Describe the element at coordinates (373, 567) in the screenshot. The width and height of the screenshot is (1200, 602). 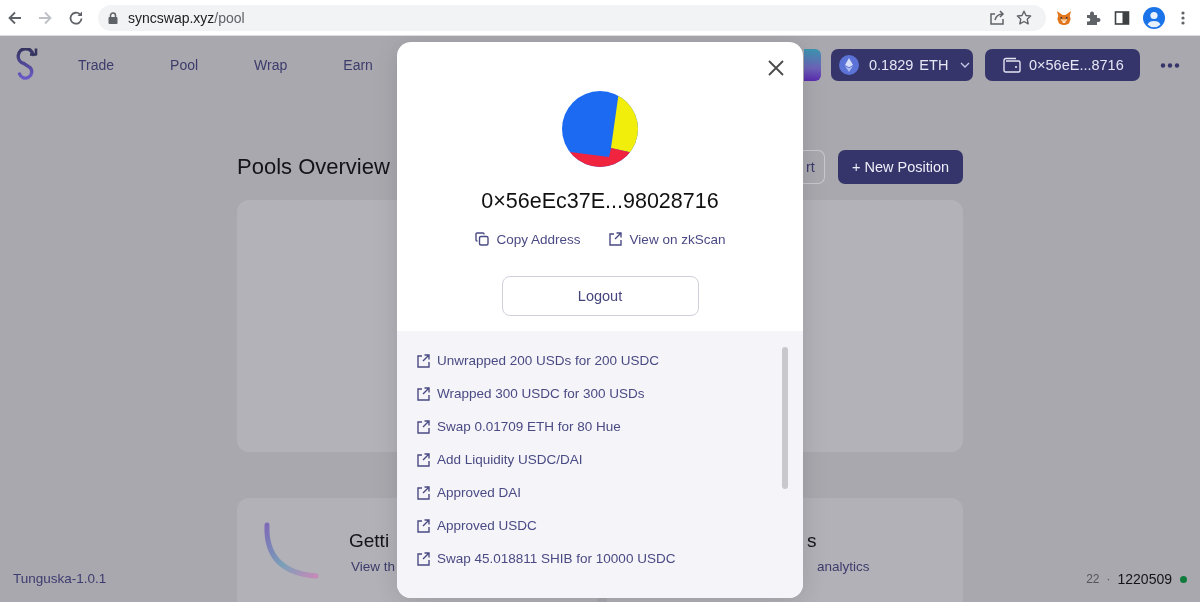
I see `card-description: View th` at that location.